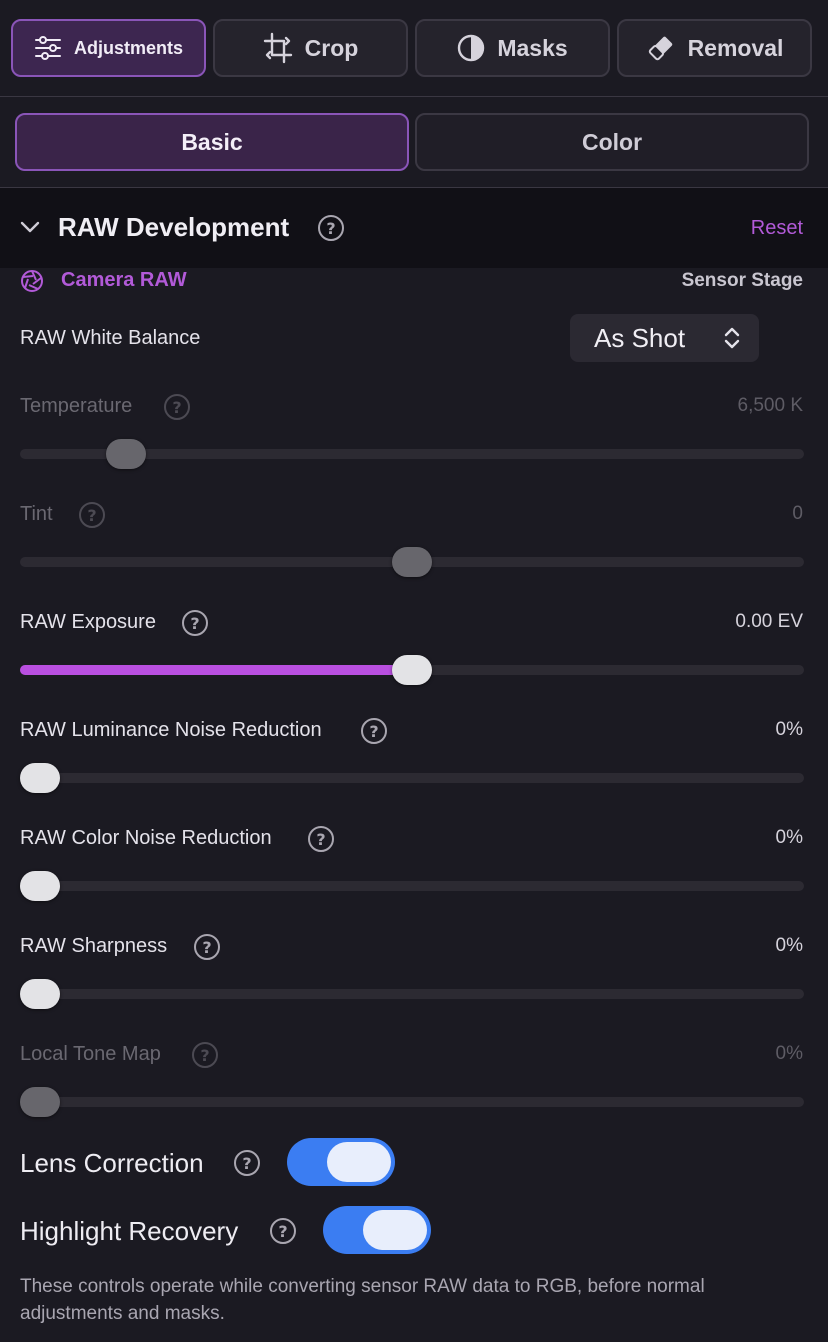 The image size is (828, 1342). I want to click on temperature-slider, so click(412, 454).